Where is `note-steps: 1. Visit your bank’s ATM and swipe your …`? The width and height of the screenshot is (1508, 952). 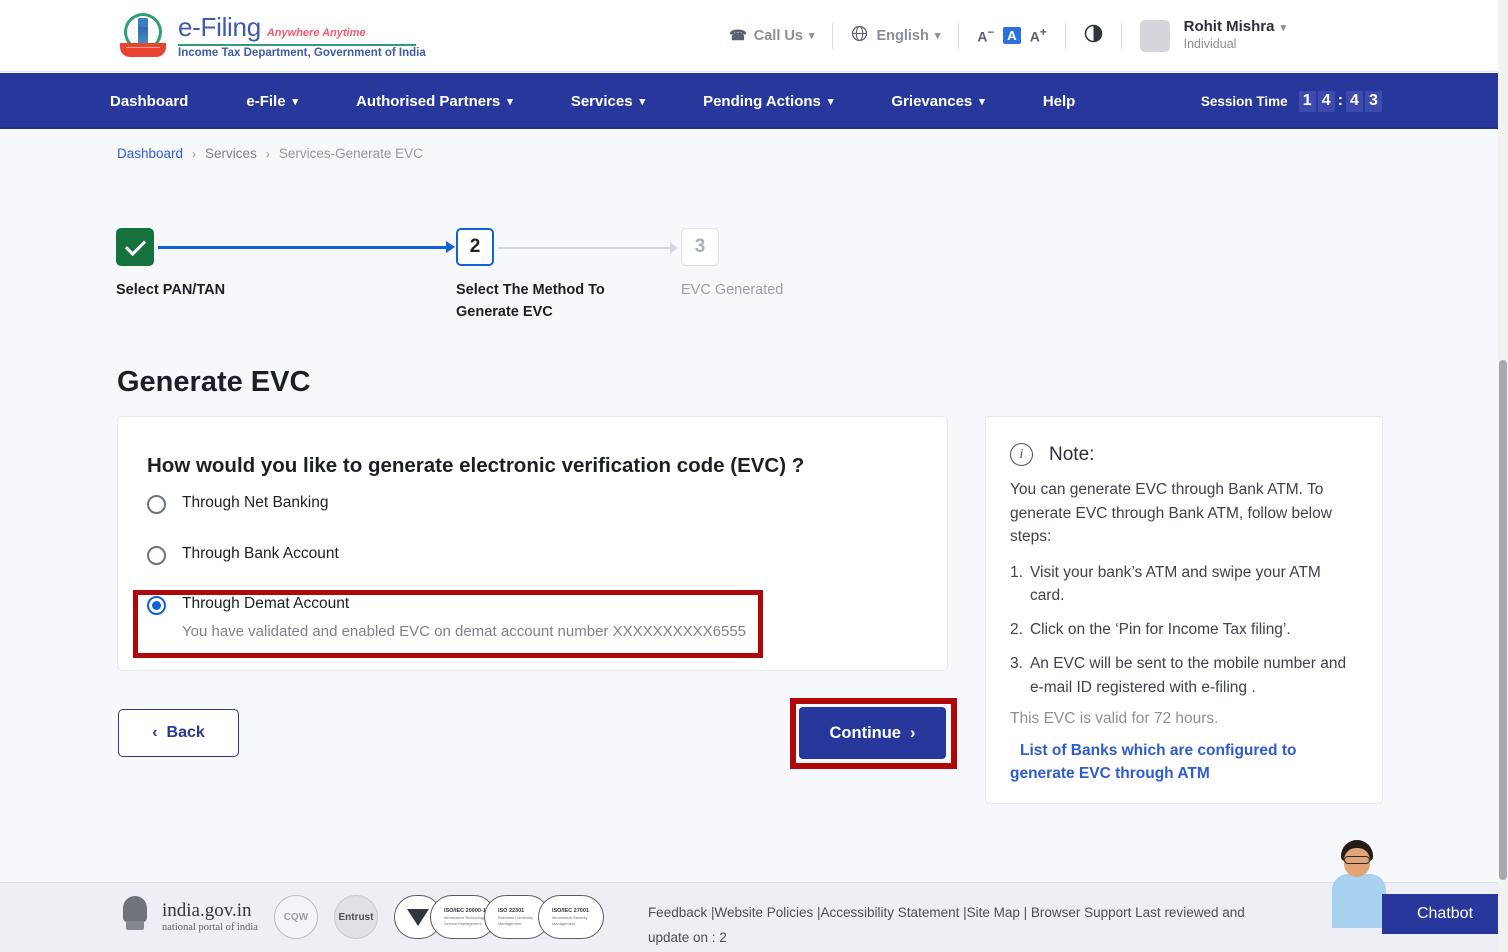 note-steps: 1. Visit your bank’s ATM and swipe your … is located at coordinates (1184, 630).